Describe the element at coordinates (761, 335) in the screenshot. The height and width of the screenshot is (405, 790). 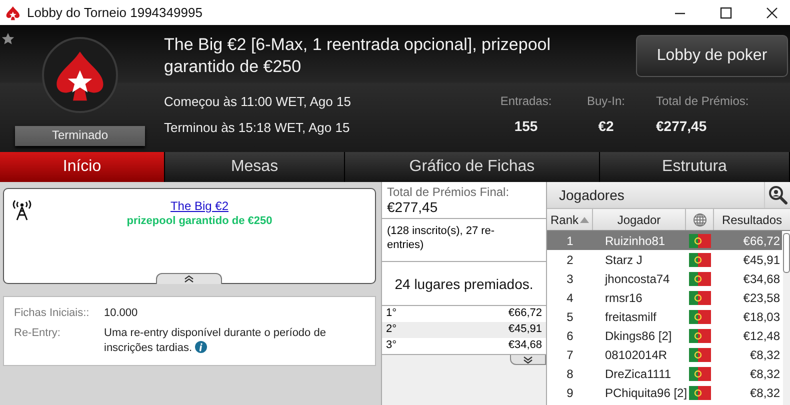
I see `result-cell-text: €12,48` at that location.